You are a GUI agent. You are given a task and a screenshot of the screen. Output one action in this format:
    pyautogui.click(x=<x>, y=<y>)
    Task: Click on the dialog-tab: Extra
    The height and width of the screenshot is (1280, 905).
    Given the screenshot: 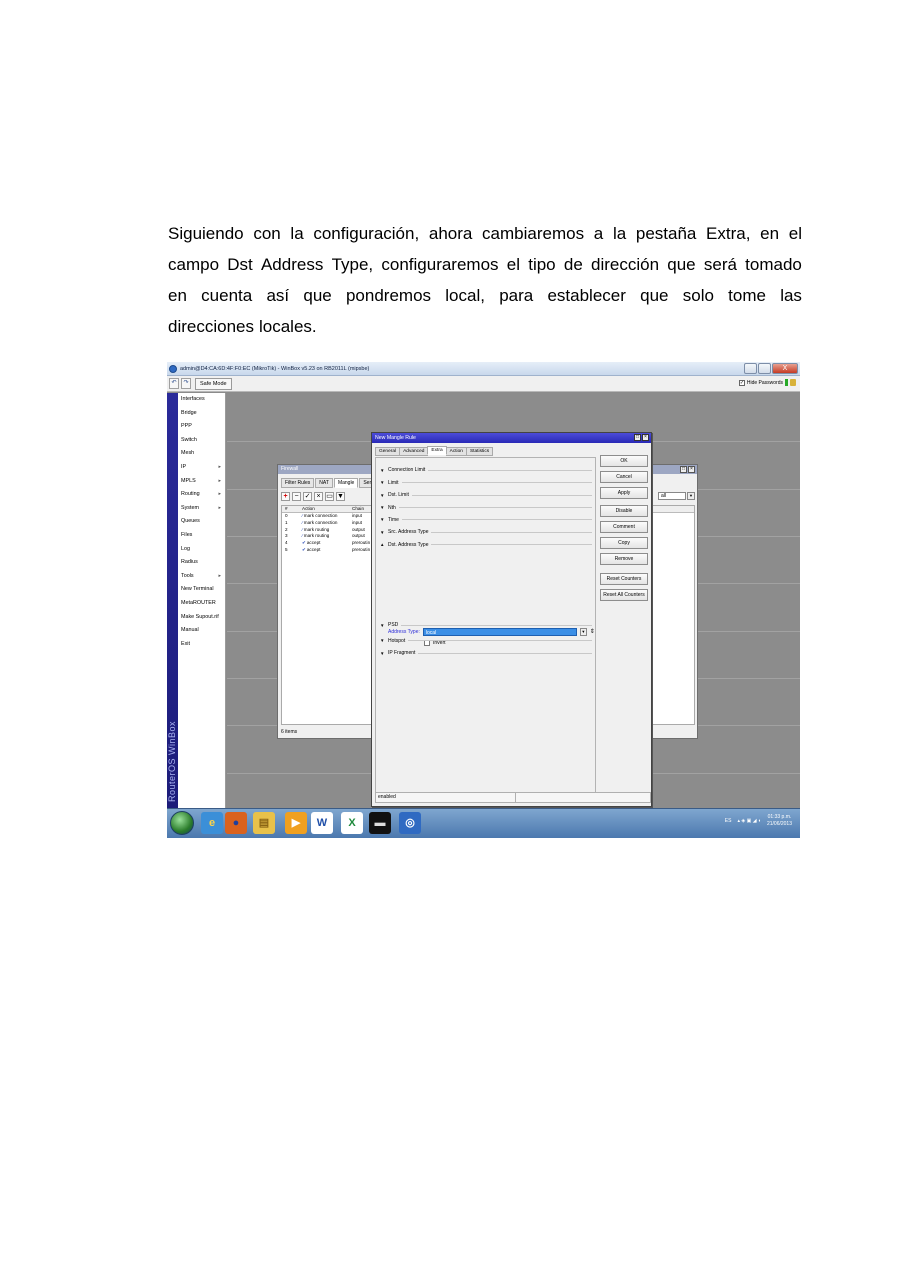 What is the action you would take?
    pyautogui.click(x=437, y=450)
    